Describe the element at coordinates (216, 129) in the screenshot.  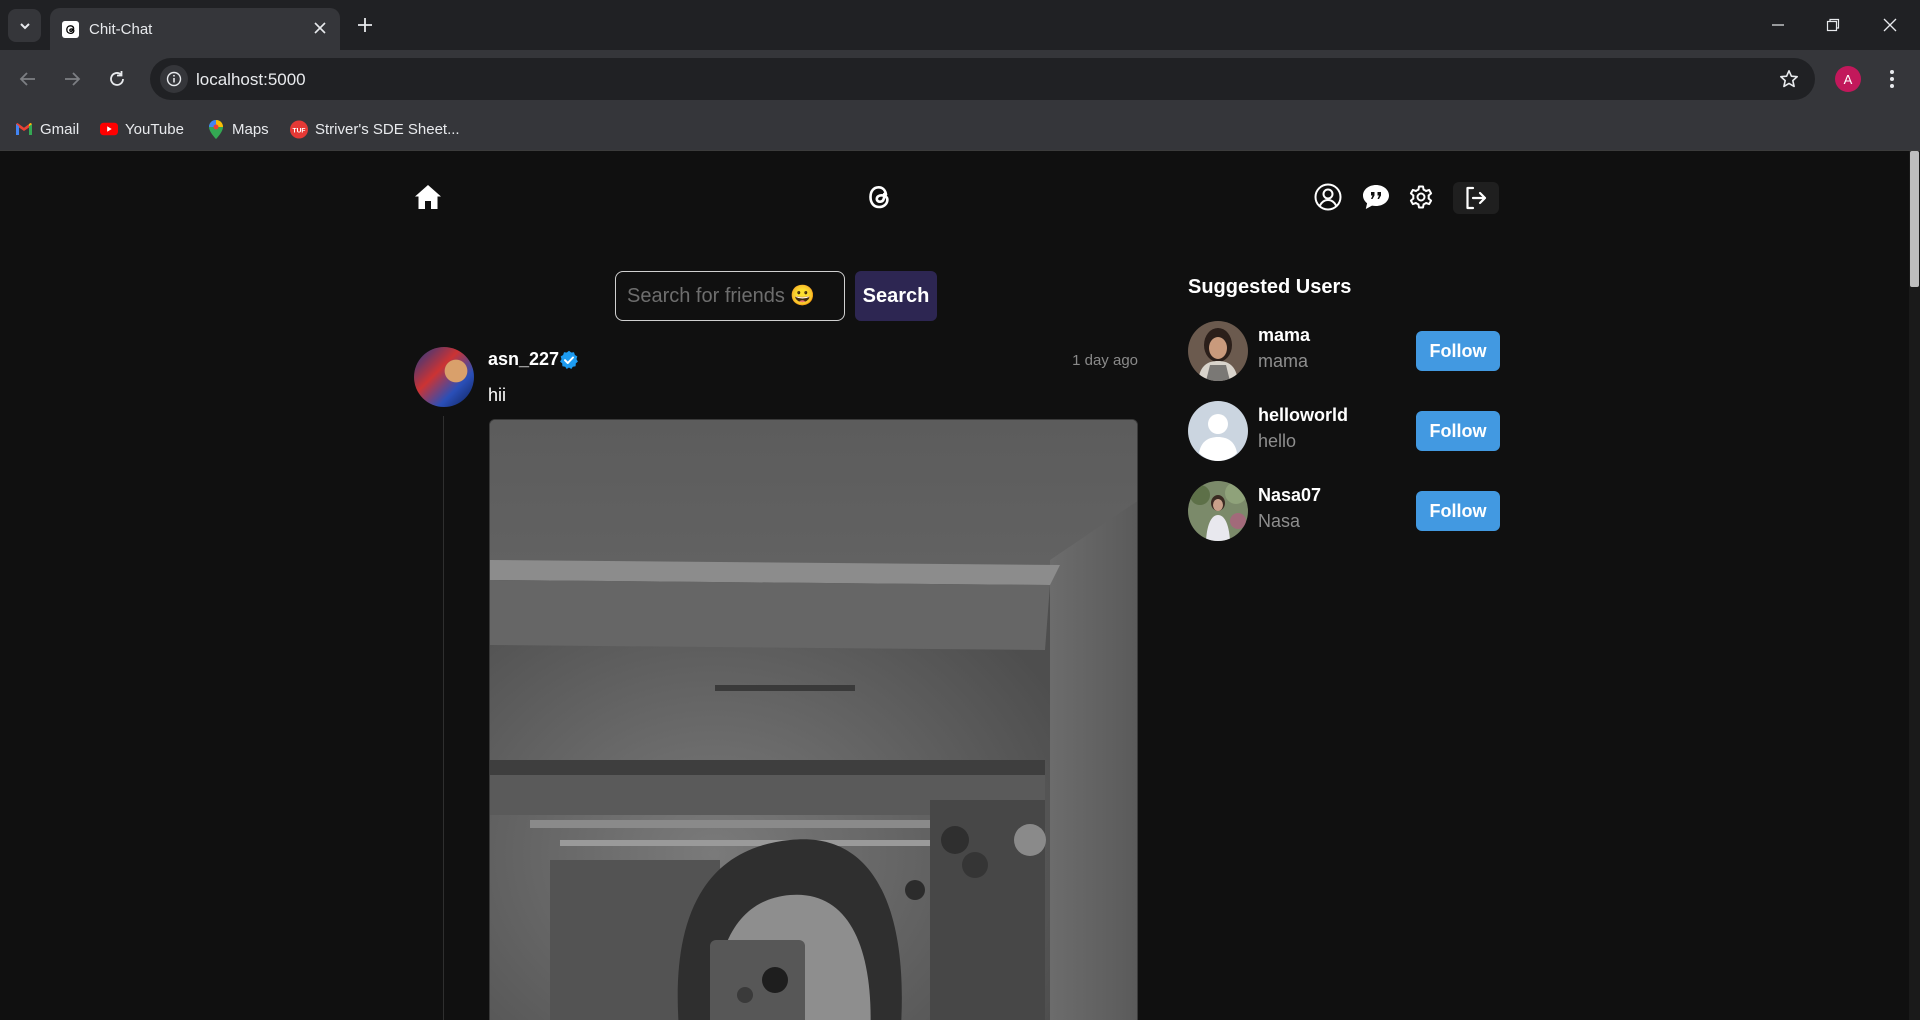
I see `maps-icon` at that location.